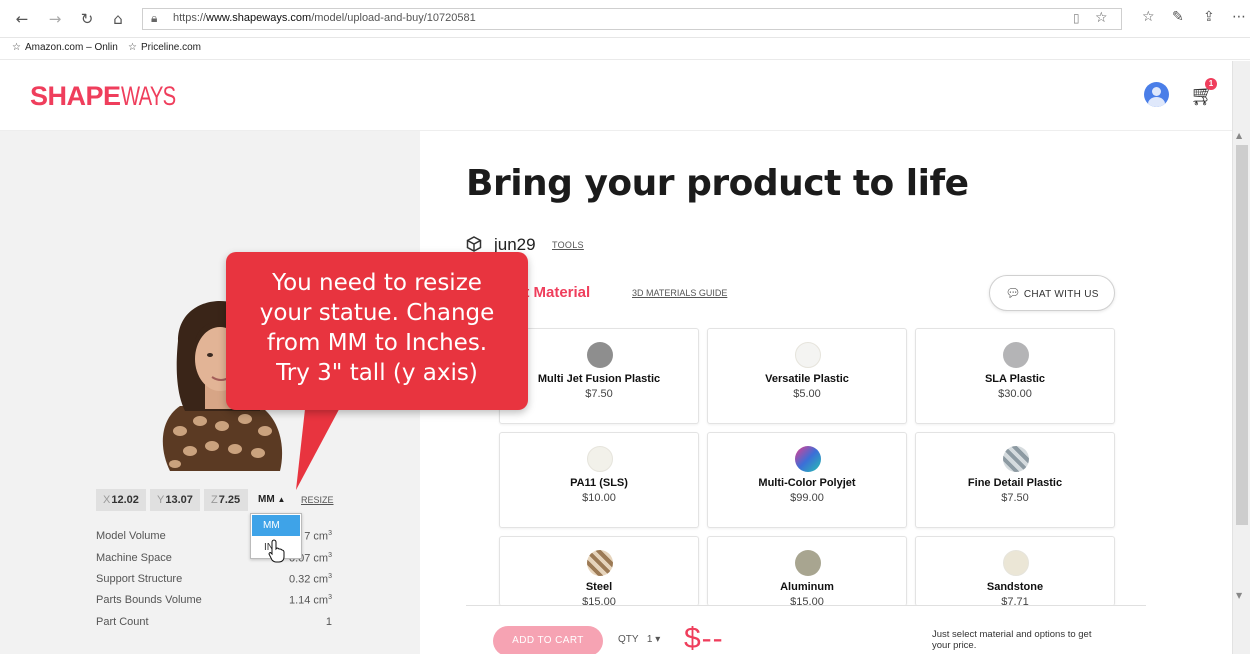 The height and width of the screenshot is (654, 1250). I want to click on material-card: PA11 (SLS) $10.00, so click(599, 480).